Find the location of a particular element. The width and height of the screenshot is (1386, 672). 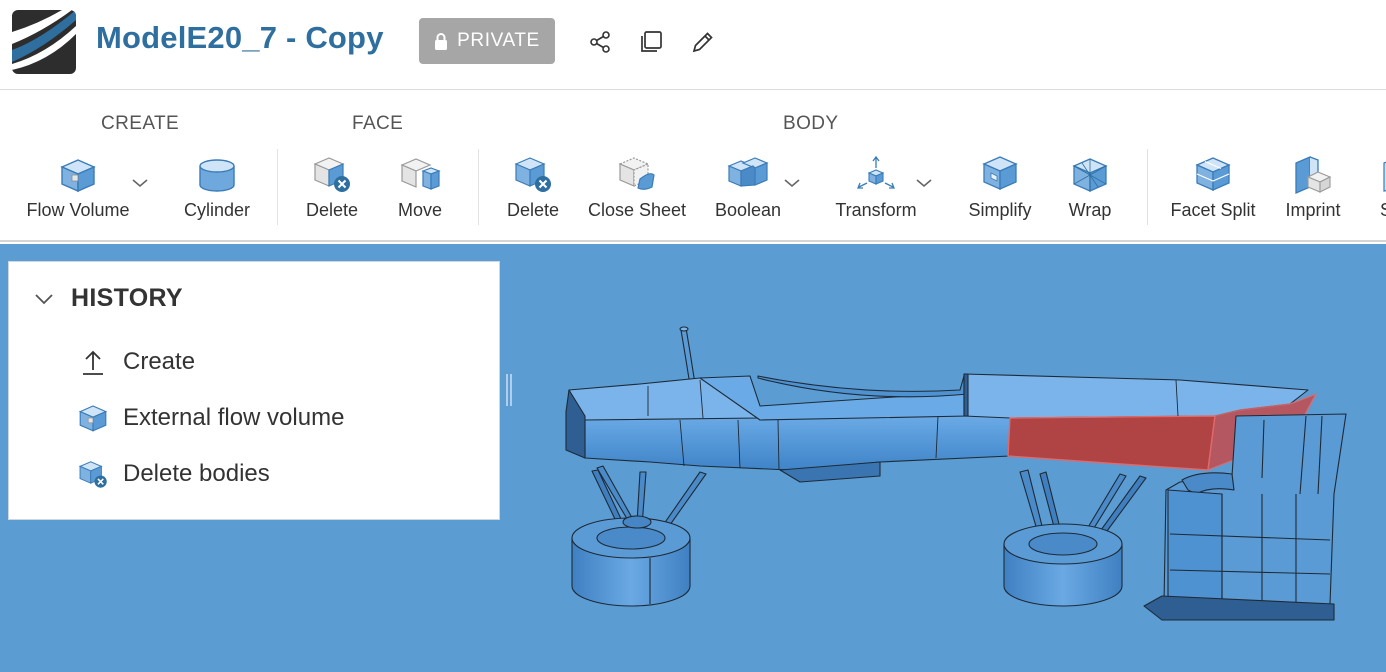

close-sheet-label: Close Sheet is located at coordinates (637, 210).